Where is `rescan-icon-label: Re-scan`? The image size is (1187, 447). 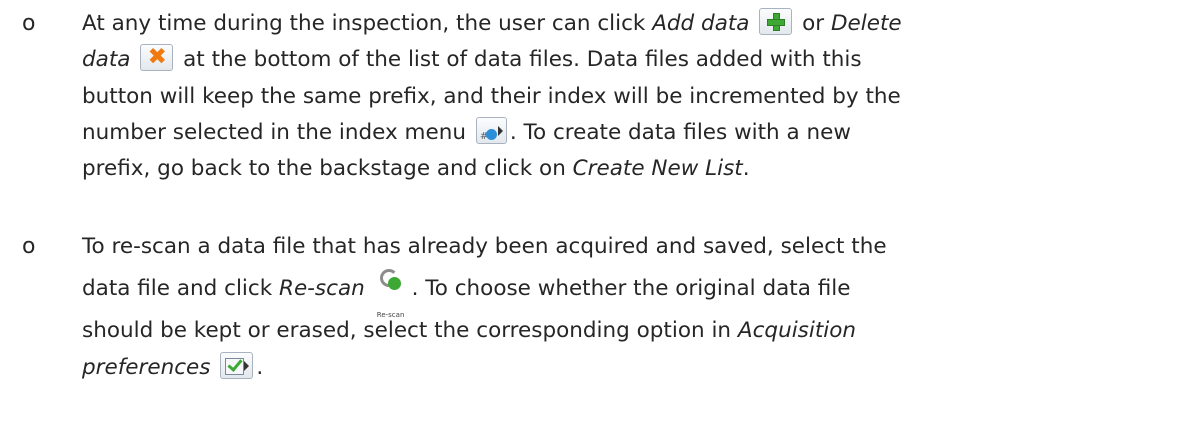
rescan-icon-label: Re-scan is located at coordinates (390, 315).